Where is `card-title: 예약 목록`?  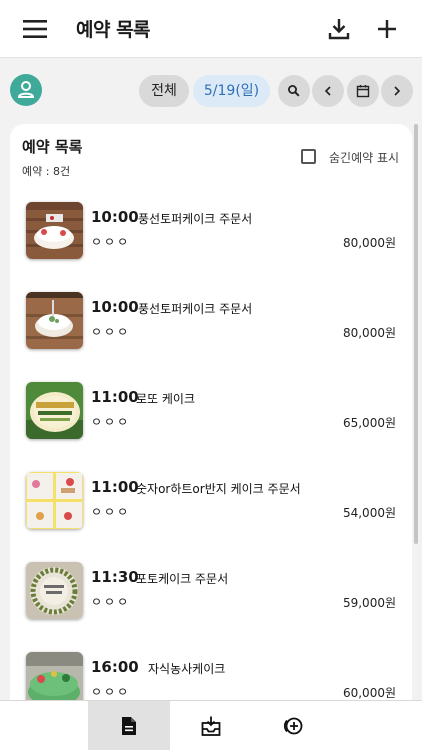
card-title: 예약 목록 is located at coordinates (52, 147).